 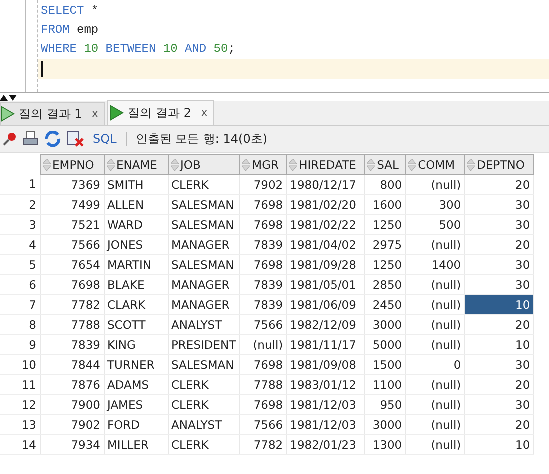 I want to click on column-header: COMM, so click(x=435, y=164).